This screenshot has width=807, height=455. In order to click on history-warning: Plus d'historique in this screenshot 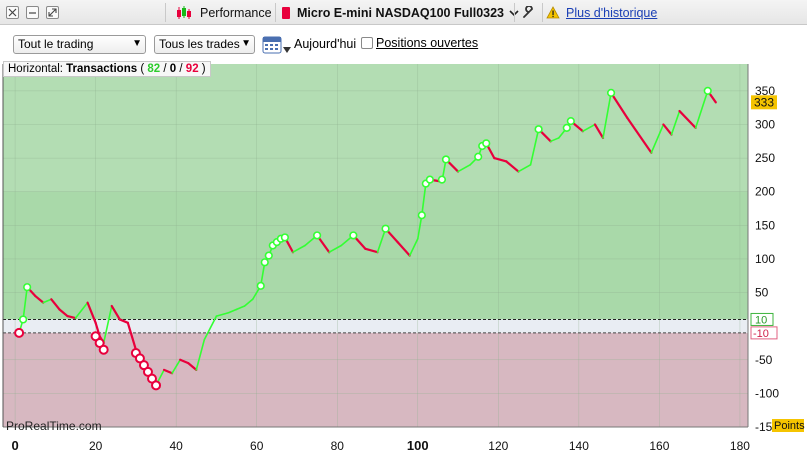, I will do `click(601, 12)`.